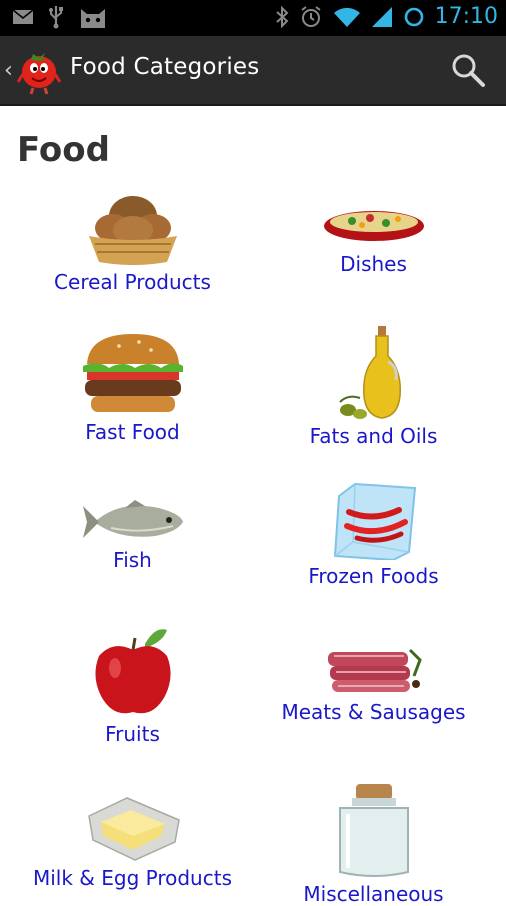 The image size is (506, 906). Describe the element at coordinates (132, 282) in the screenshot. I see `category-label: Cereal Products` at that location.